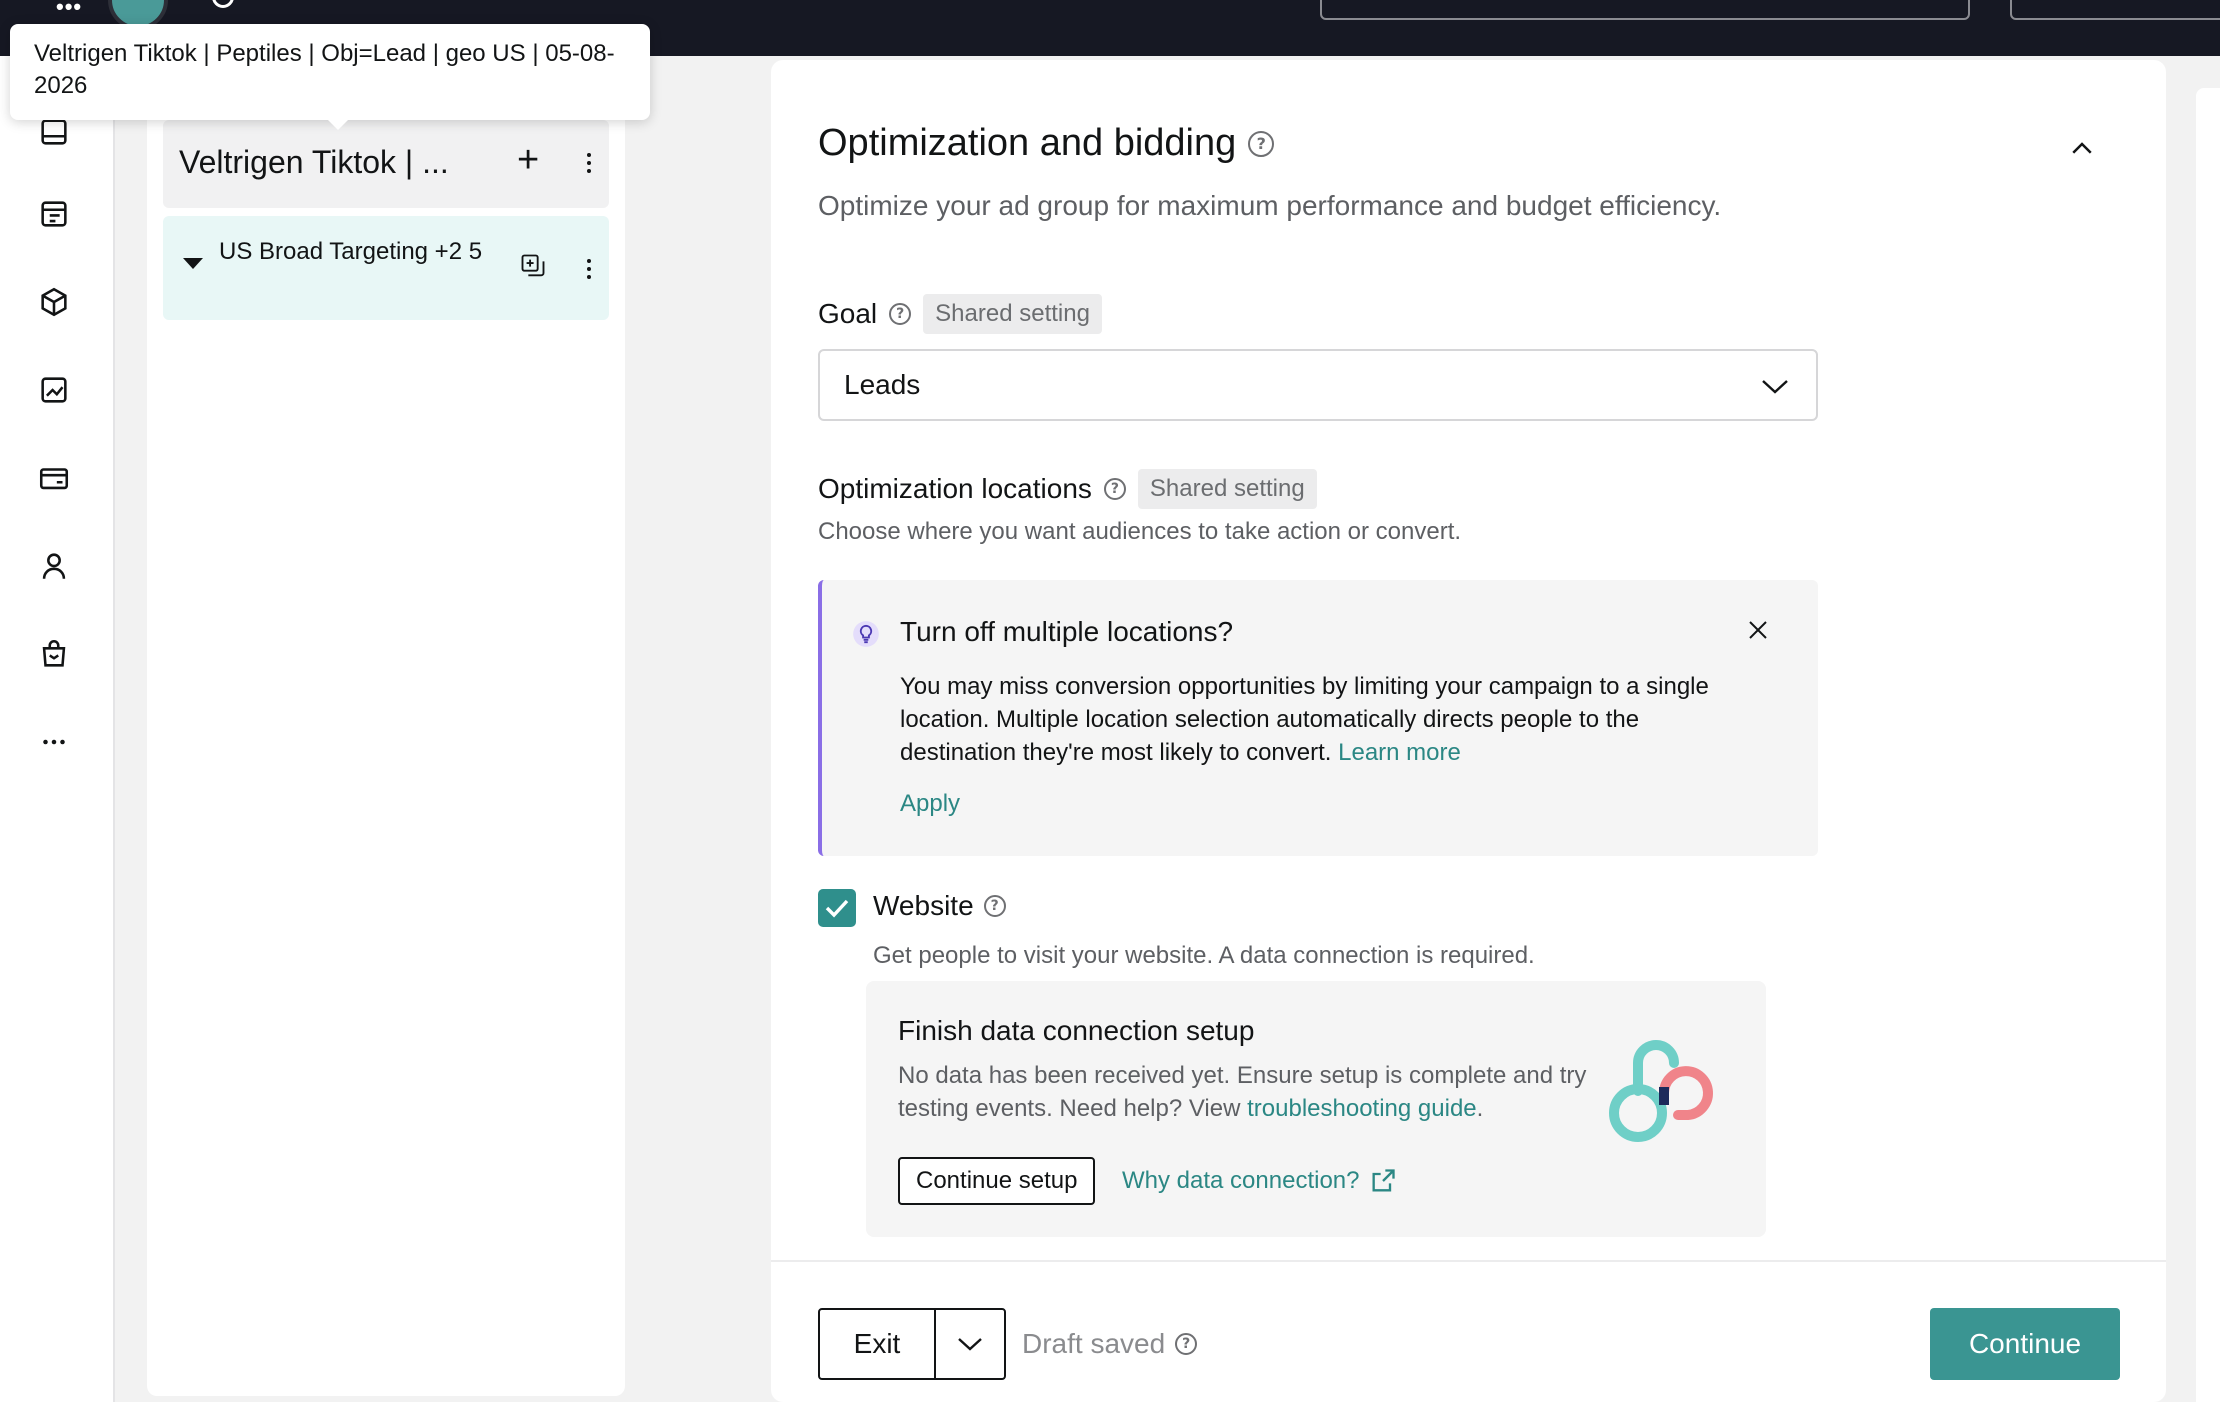 This screenshot has width=2220, height=1402. What do you see at coordinates (1094, 1343) in the screenshot?
I see `draft-status-text: Draft saved` at bounding box center [1094, 1343].